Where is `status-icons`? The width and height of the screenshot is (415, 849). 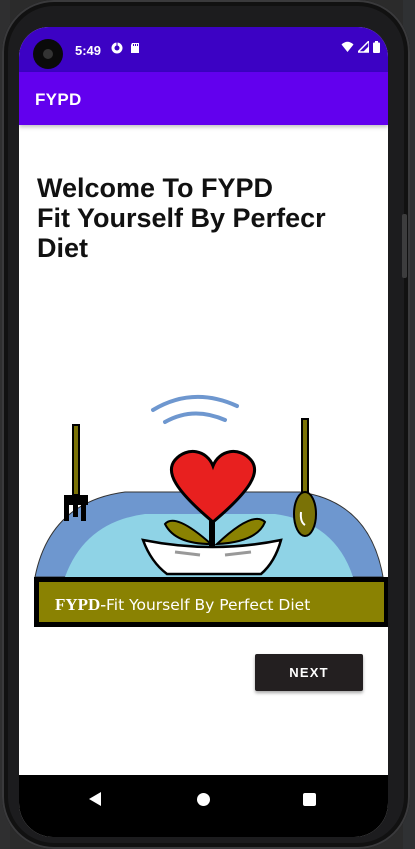
status-icons is located at coordinates (360, 47).